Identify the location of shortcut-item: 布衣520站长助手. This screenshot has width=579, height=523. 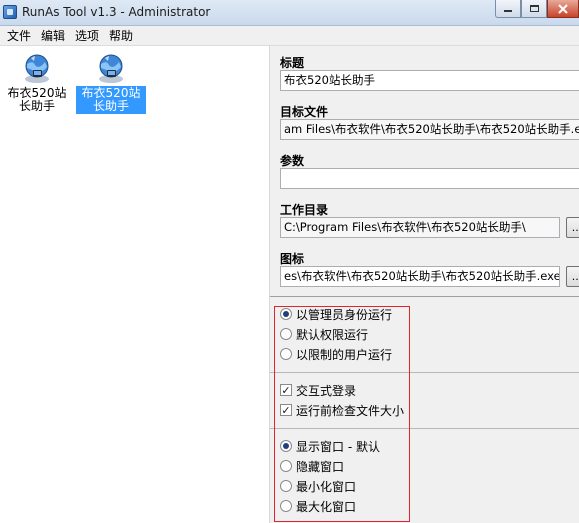
(37, 83).